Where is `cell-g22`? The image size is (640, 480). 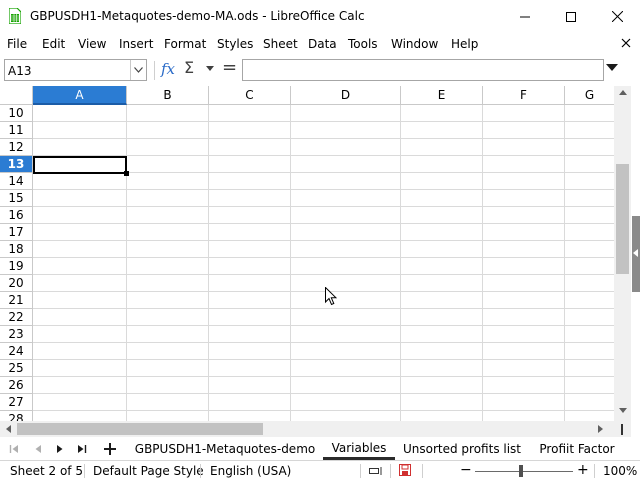 cell-g22 is located at coordinates (590, 317).